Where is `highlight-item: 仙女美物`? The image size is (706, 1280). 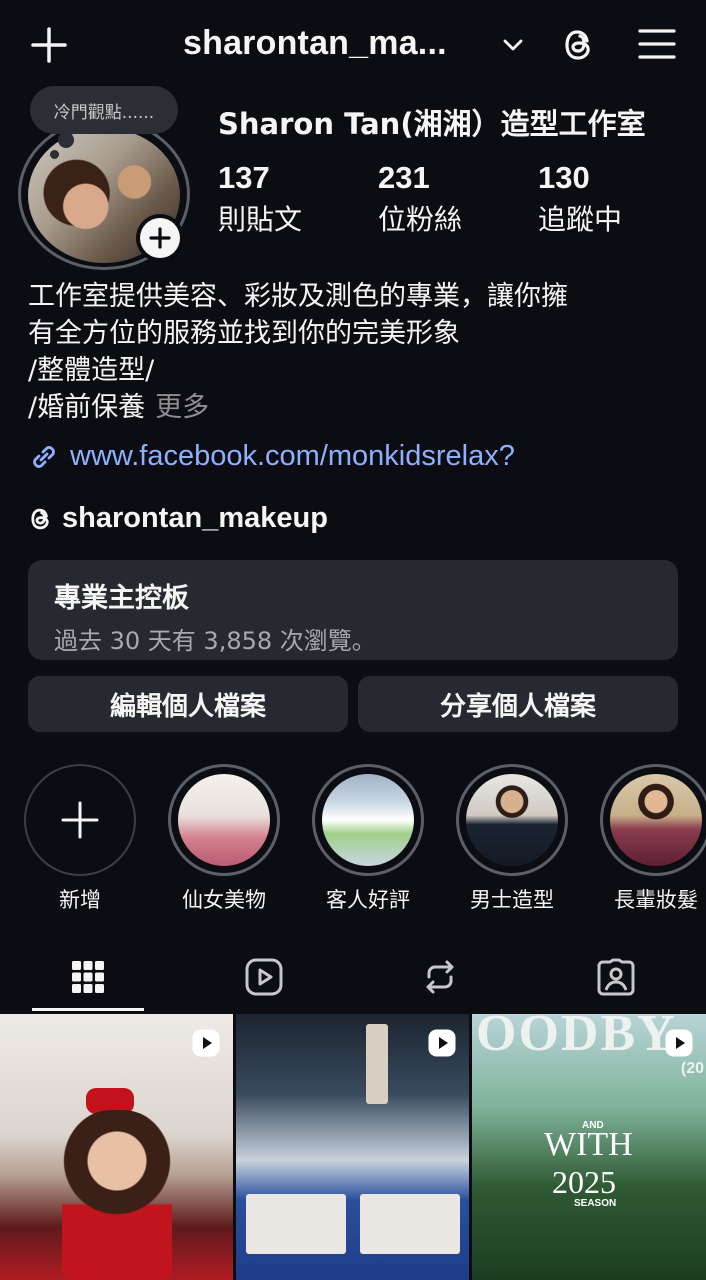
highlight-item: 仙女美物 is located at coordinates (224, 839).